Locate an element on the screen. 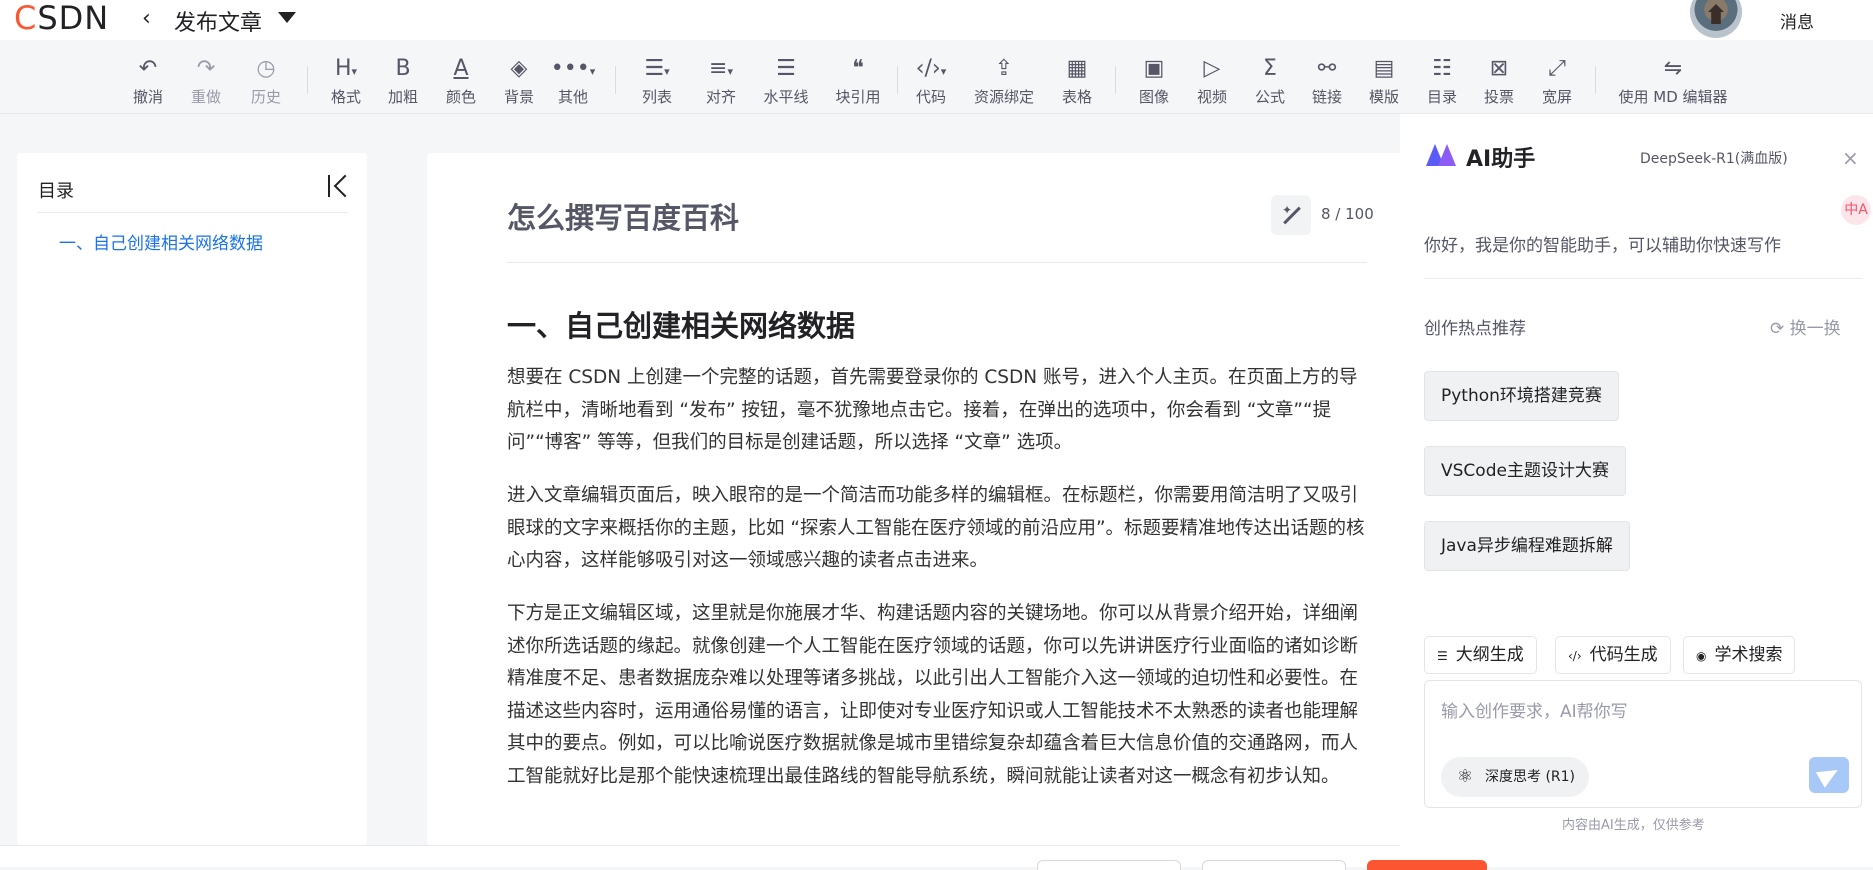 This screenshot has height=870, width=1873. resource-binding-button: ⇪ 资源绑定 is located at coordinates (1004, 81).